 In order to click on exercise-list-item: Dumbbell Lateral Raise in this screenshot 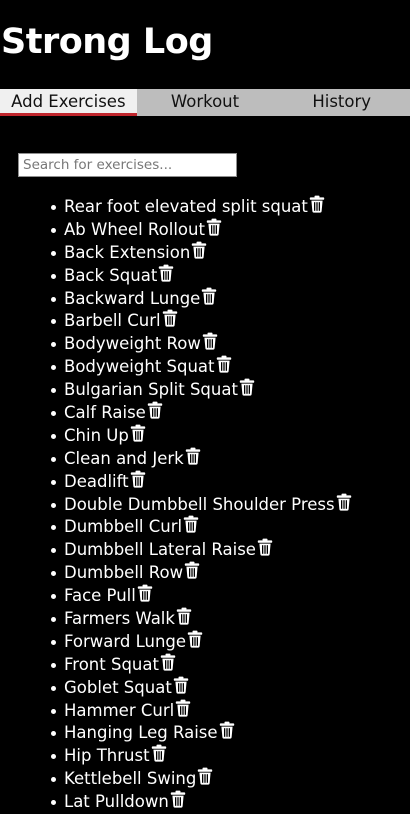, I will do `click(201, 549)`.